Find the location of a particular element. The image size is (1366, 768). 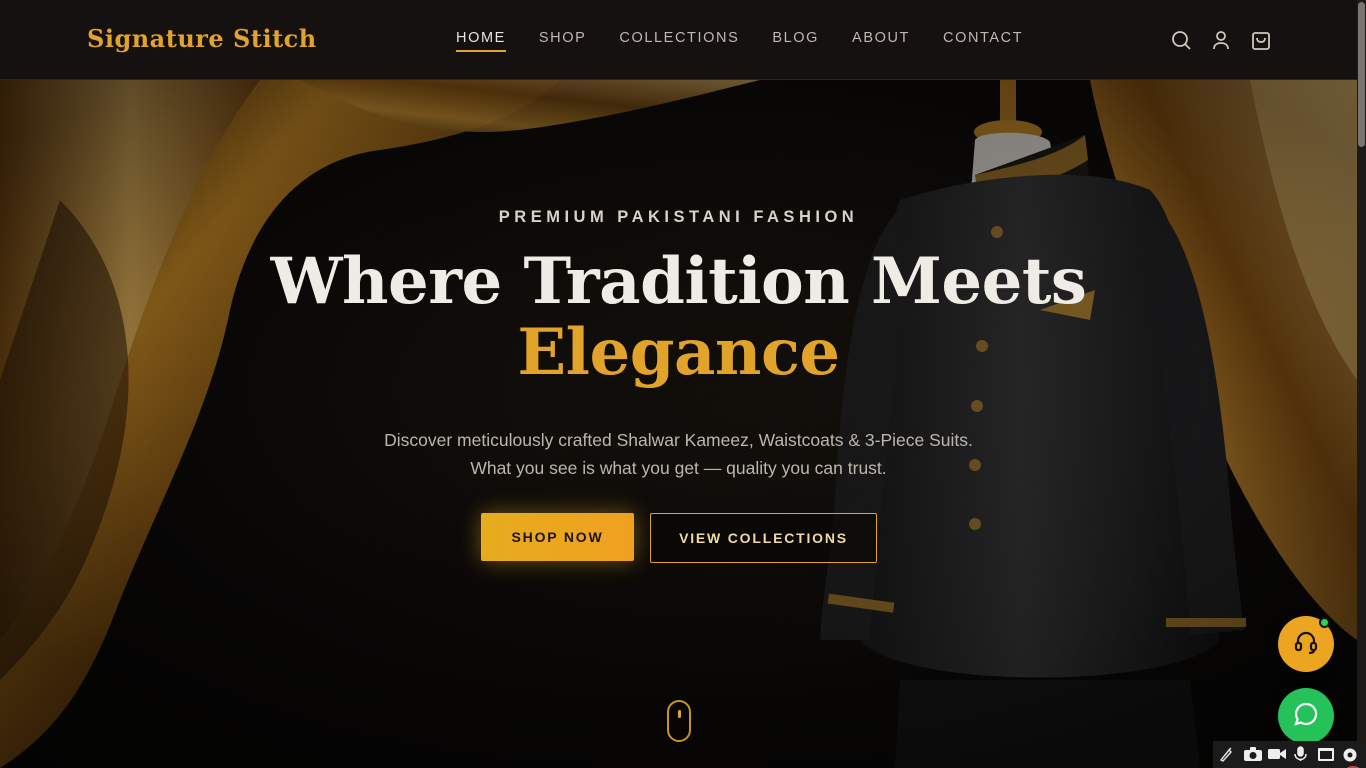

chat-button is located at coordinates (1306, 716).